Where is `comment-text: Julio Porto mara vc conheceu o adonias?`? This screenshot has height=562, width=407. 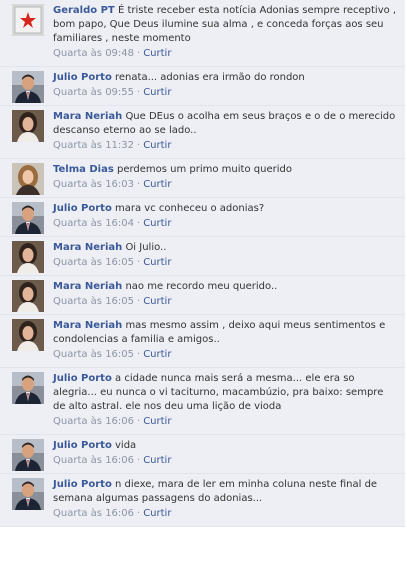
comment-text: Julio Porto mara vc conheceu o adonias? is located at coordinates (226, 209).